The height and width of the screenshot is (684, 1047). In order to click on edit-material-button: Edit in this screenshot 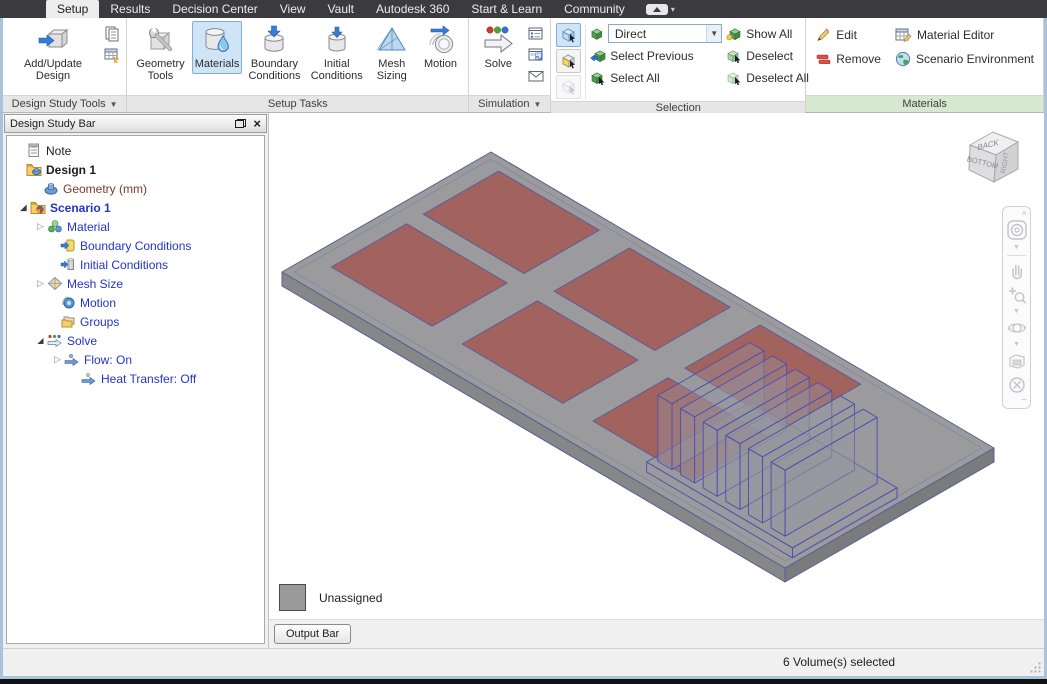, I will do `click(848, 35)`.